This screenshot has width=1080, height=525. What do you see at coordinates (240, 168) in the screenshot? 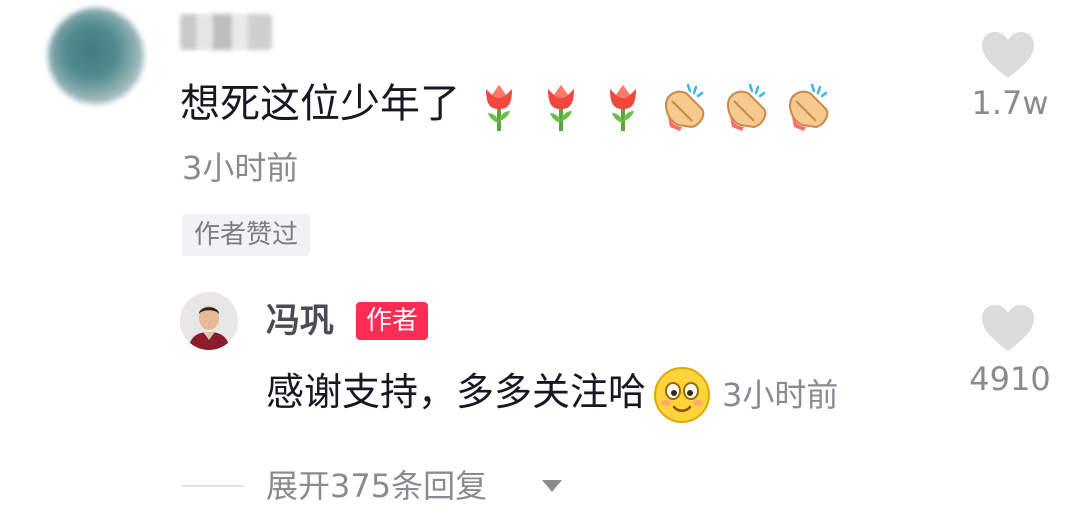
I see `comment-time: 3小时前` at bounding box center [240, 168].